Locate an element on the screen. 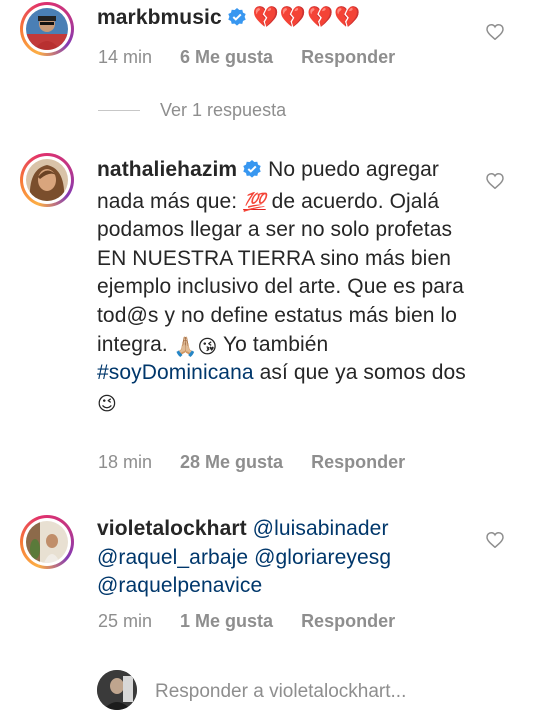  view-replies-label: Ver 1 respuesta is located at coordinates (223, 109).